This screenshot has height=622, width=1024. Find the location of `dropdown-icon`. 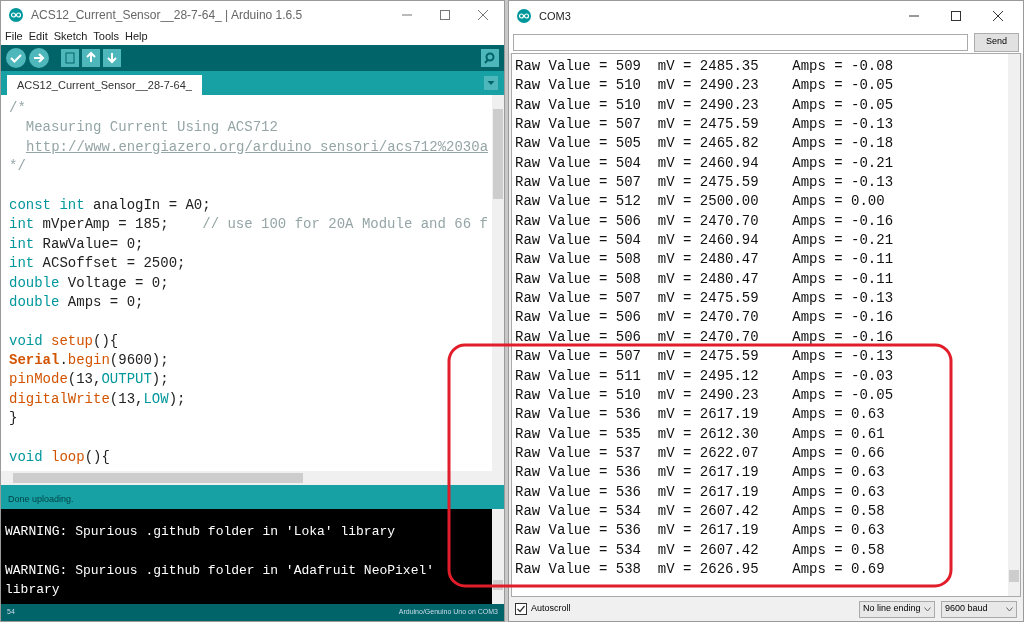

dropdown-icon is located at coordinates (491, 83).